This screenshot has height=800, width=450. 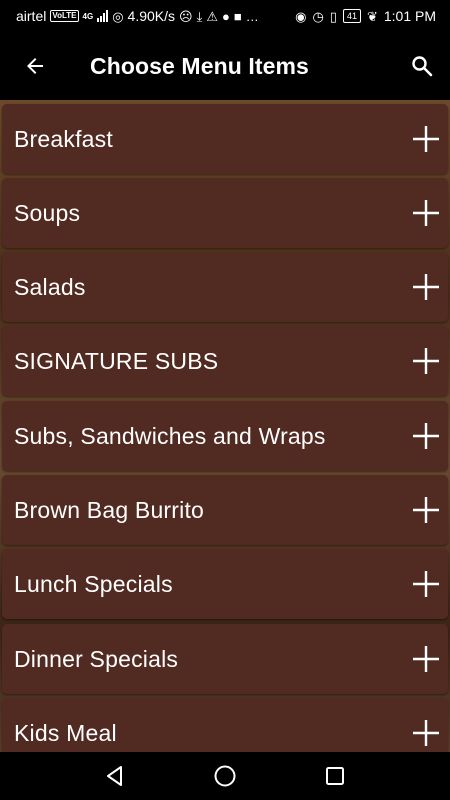 I want to click on search-icon, so click(x=422, y=66).